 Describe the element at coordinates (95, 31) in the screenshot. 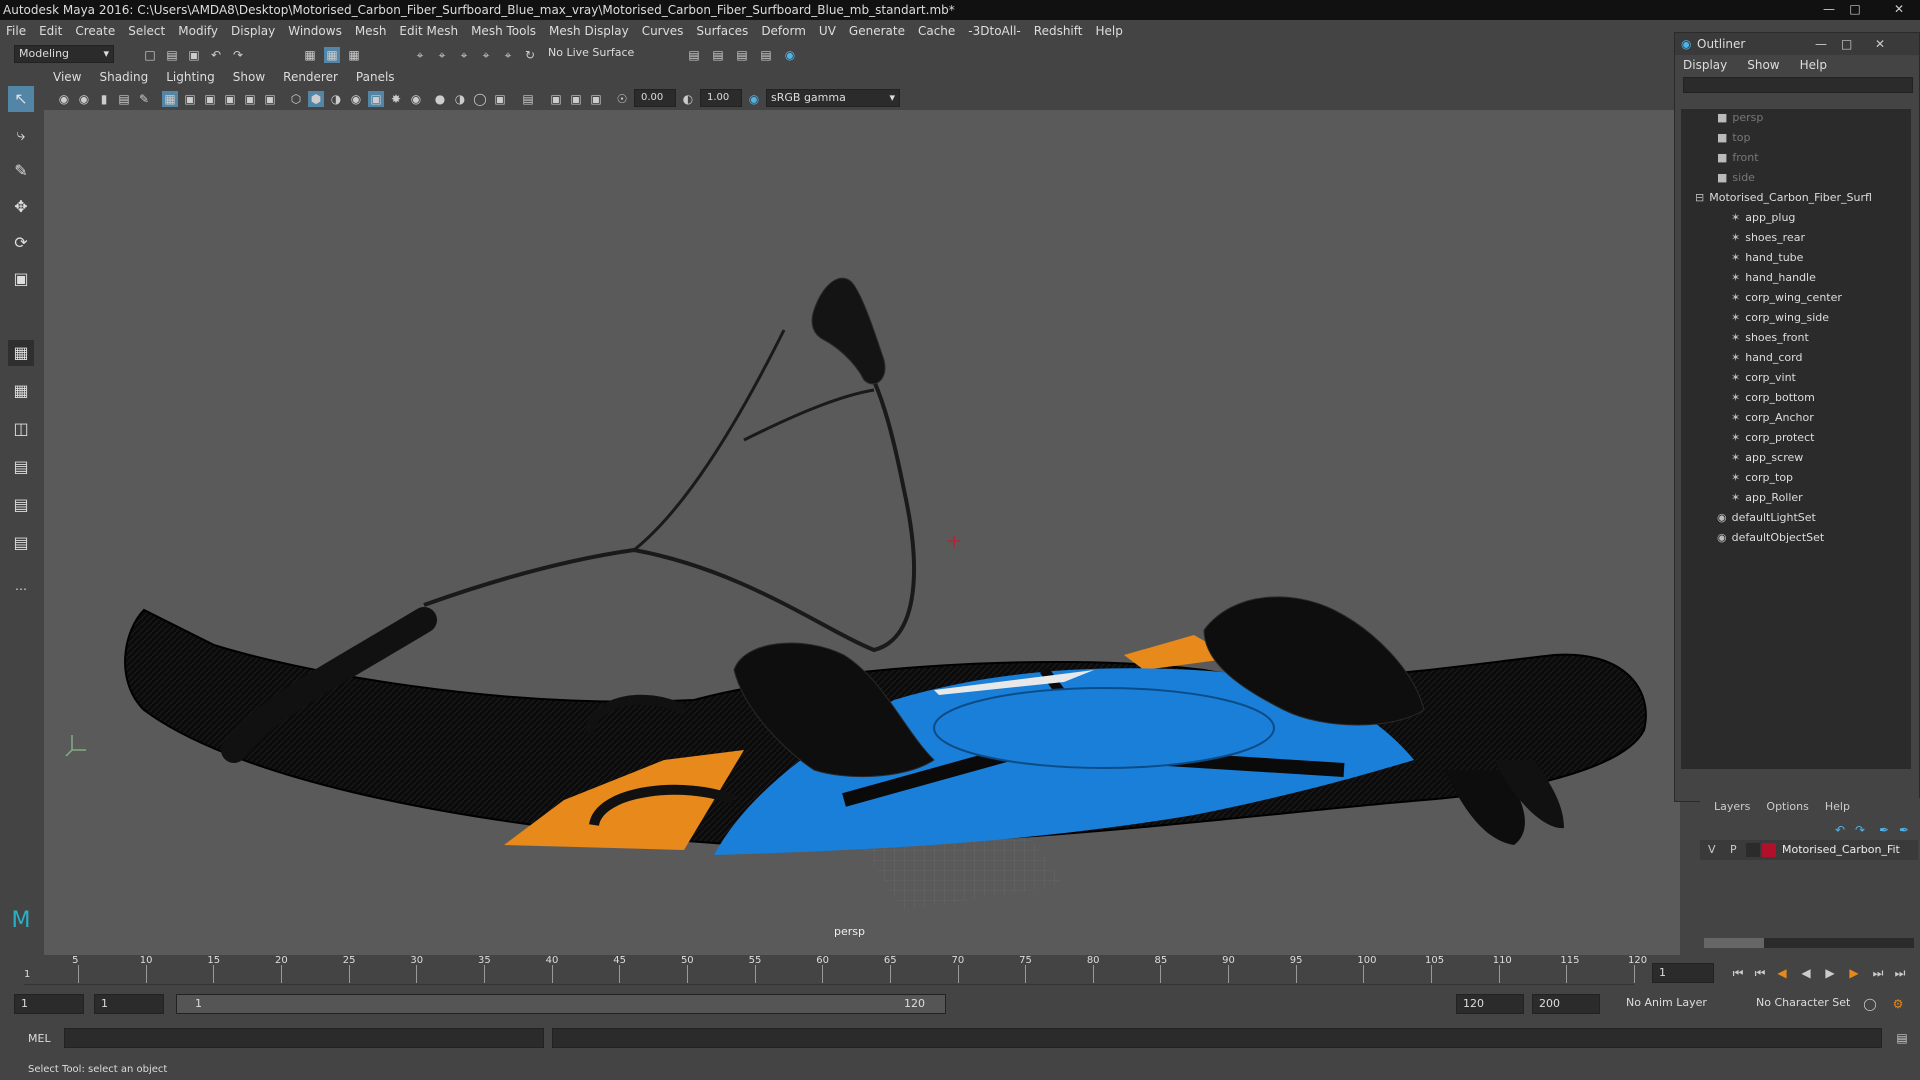

I see `menu-create: Create` at that location.